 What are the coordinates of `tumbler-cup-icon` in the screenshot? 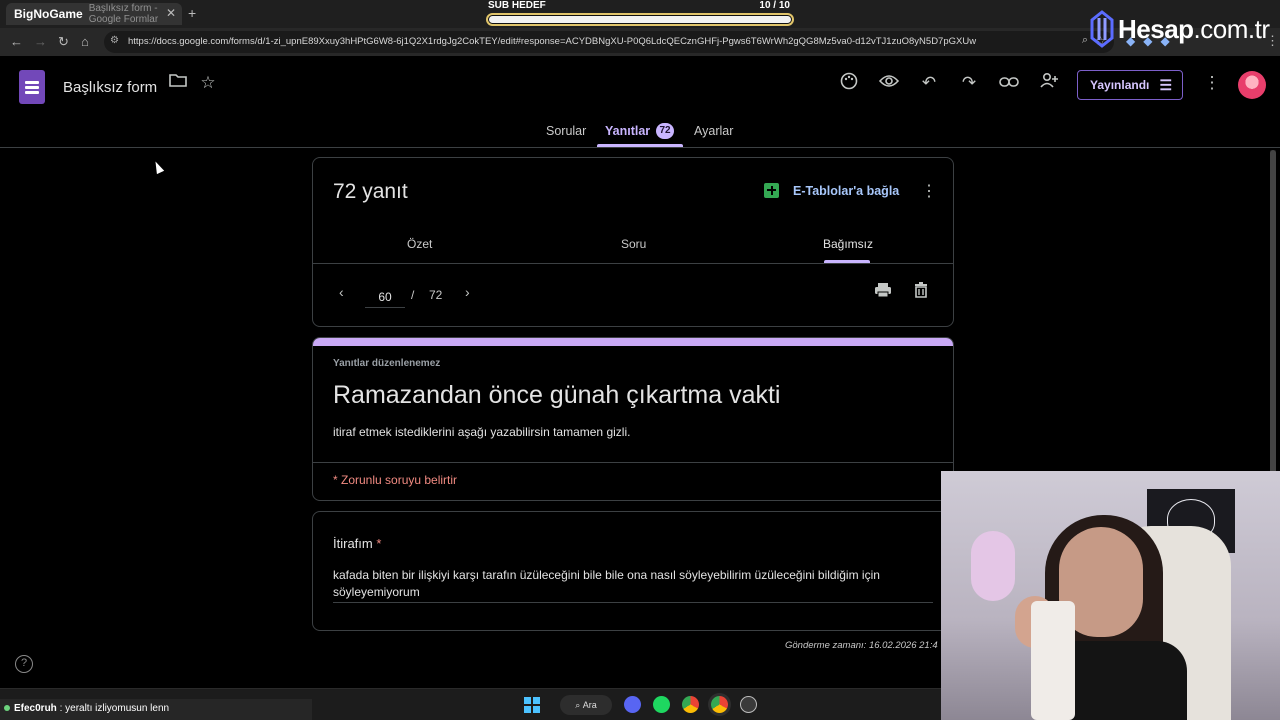 It's located at (1053, 660).